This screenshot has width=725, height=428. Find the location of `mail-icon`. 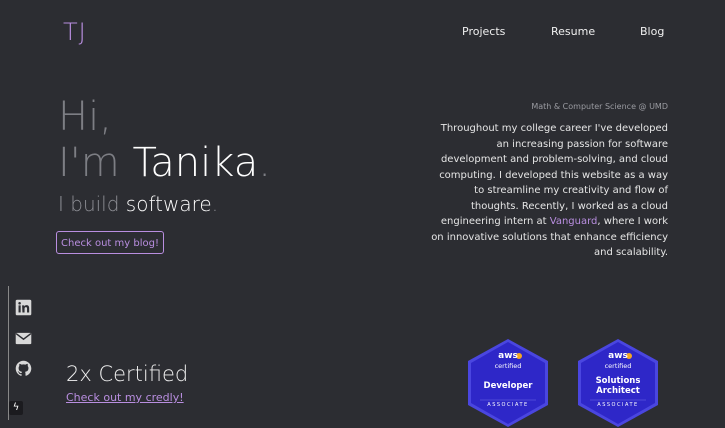

mail-icon is located at coordinates (23, 338).